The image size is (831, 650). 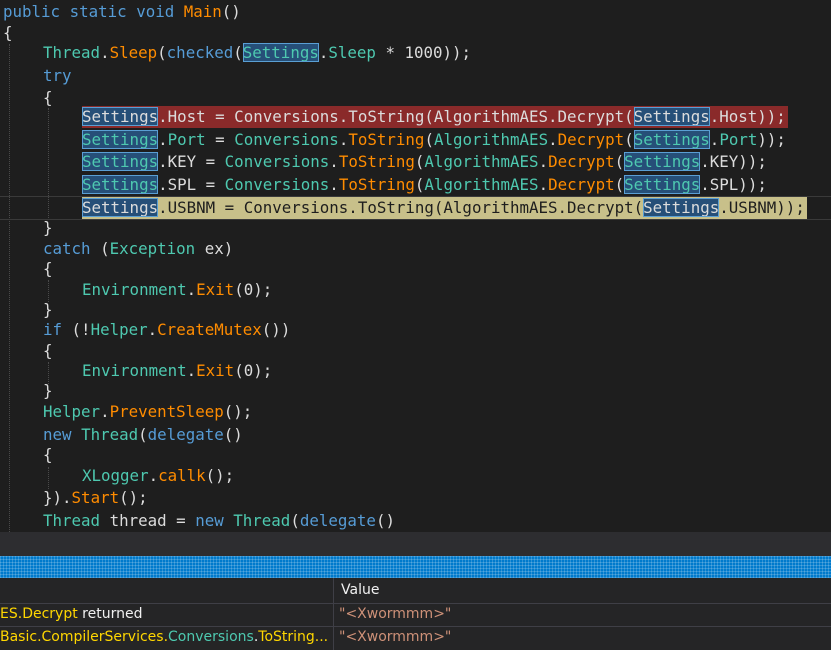 I want to click on panel-title-bar, so click(x=415, y=567).